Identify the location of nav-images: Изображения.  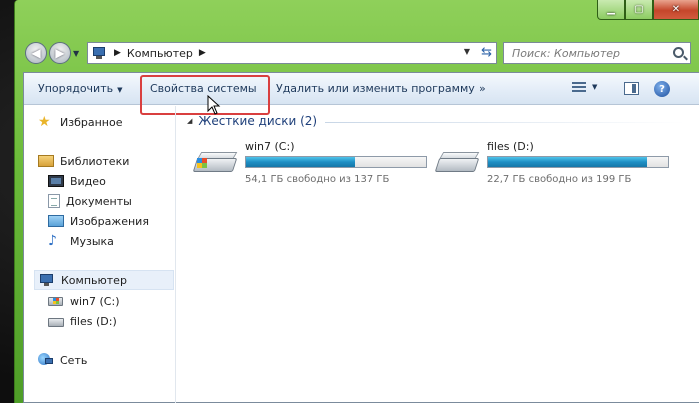
(98, 221).